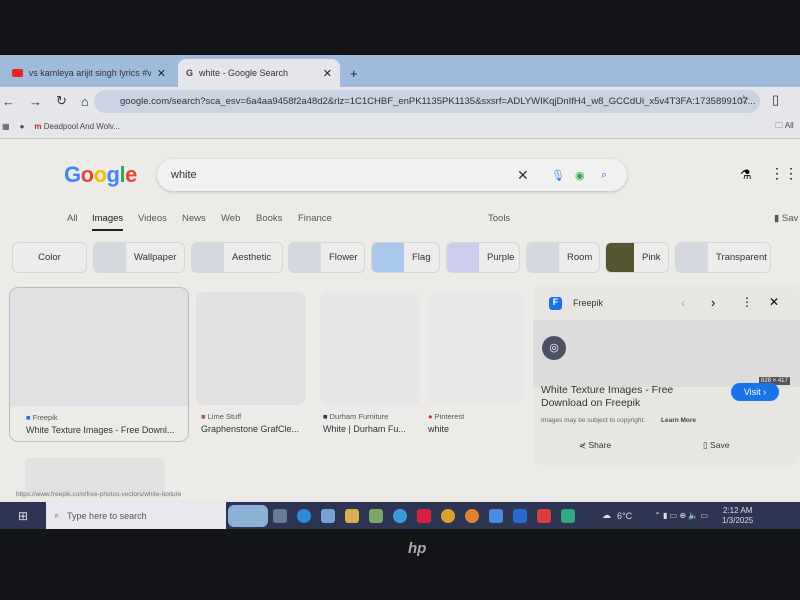 Image resolution: width=800 pixels, height=600 pixels. Describe the element at coordinates (678, 420) in the screenshot. I see `learn-more-link: Learn More` at that location.